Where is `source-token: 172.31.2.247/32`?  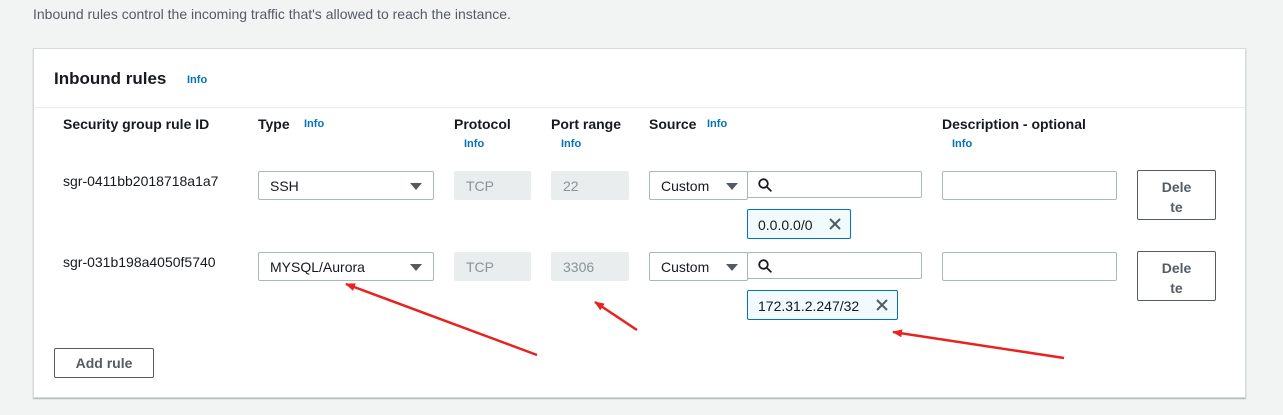
source-token: 172.31.2.247/32 is located at coordinates (822, 305).